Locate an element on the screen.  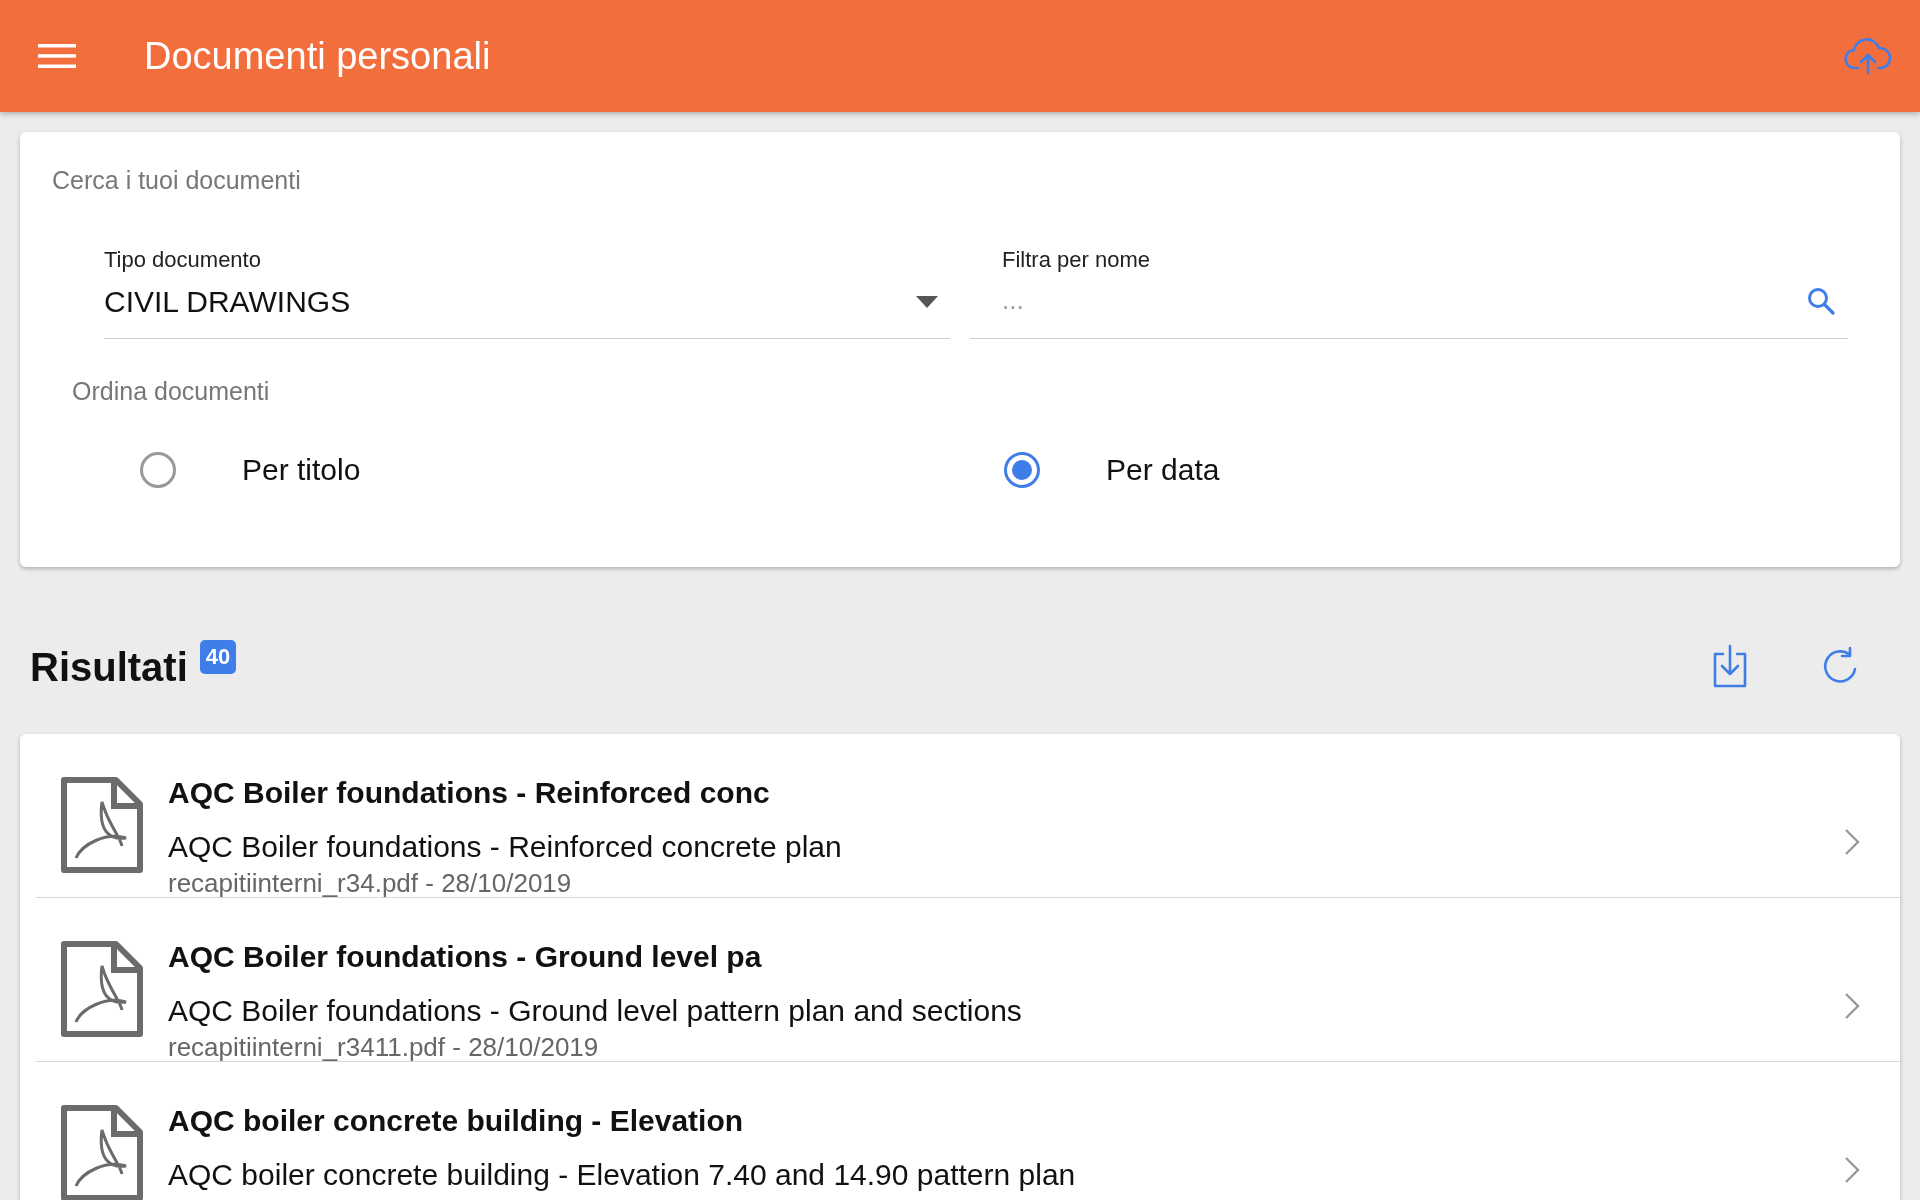
menu-icon is located at coordinates (57, 56).